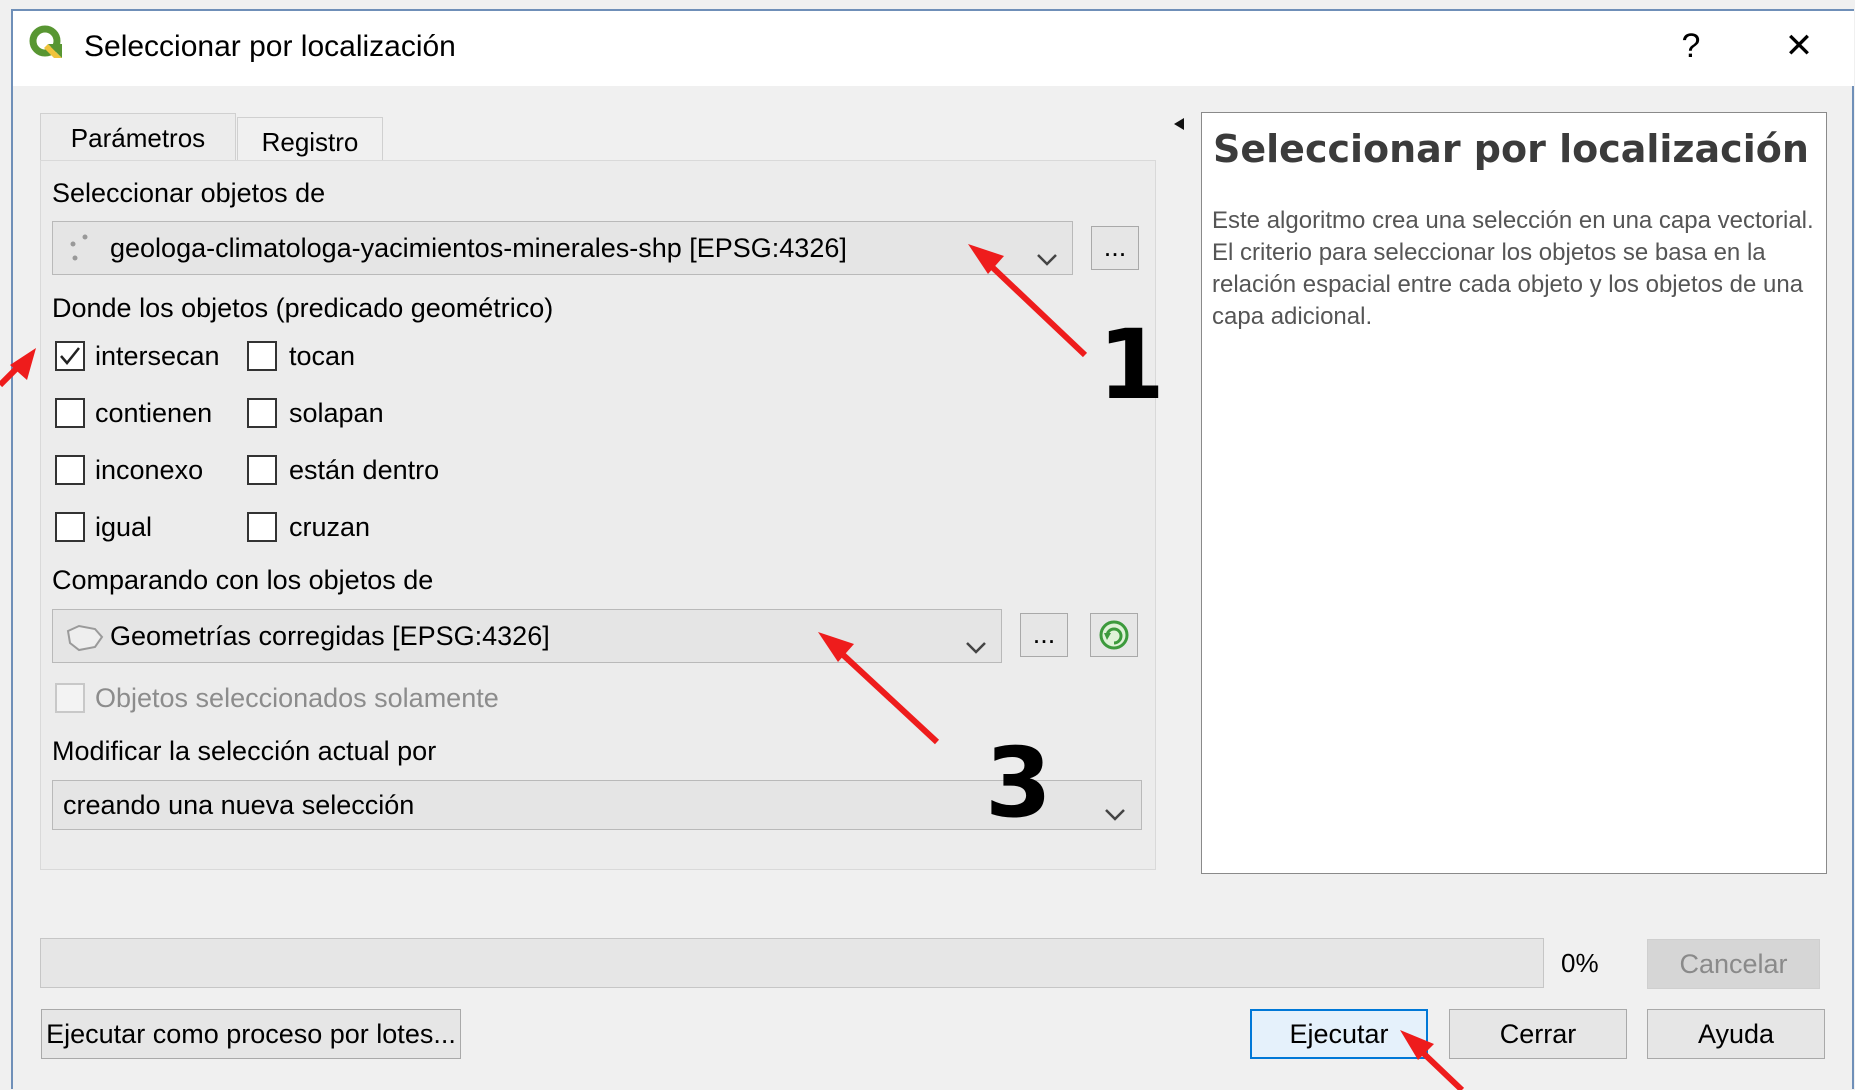 This screenshot has width=1855, height=1090. Describe the element at coordinates (1432, 1060) in the screenshot. I see `arrow-to-run-button` at that location.